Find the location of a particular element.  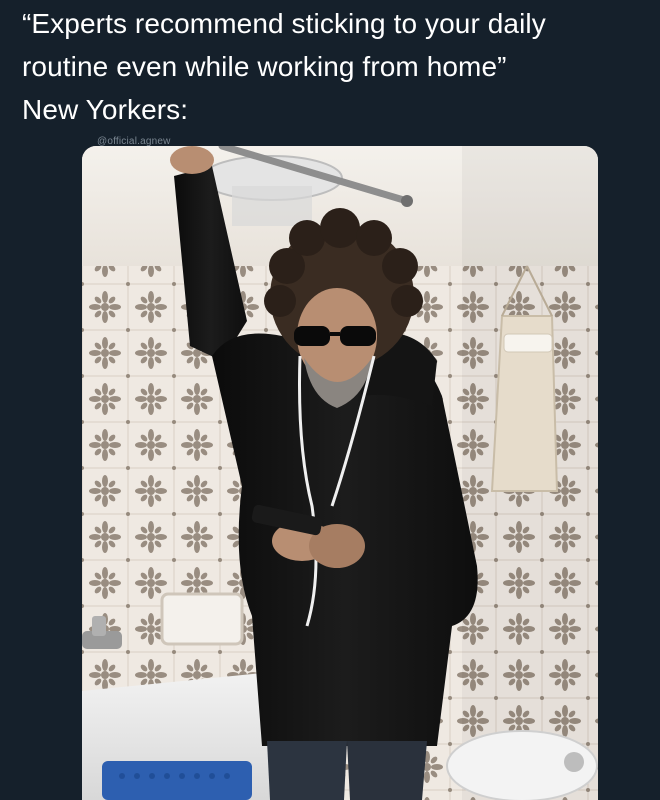

caption-line-3: New Yorkers: is located at coordinates (105, 109).